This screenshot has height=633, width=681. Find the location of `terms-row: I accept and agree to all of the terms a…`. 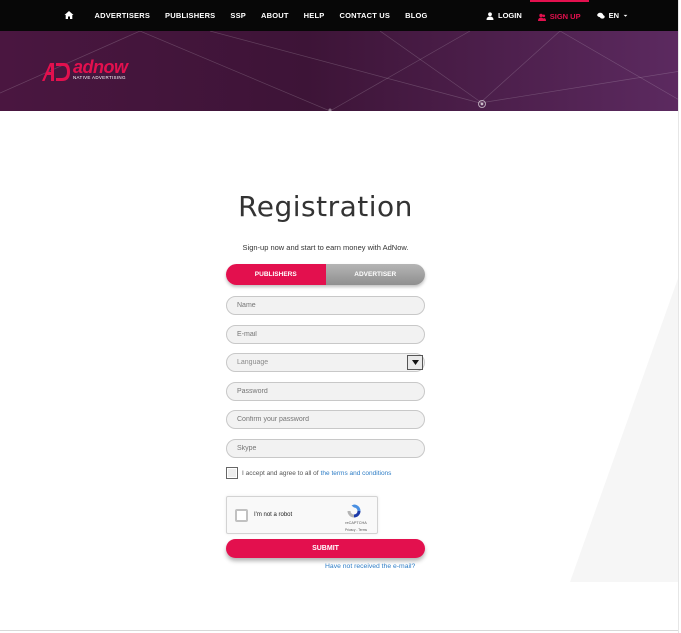

terms-row: I accept and agree to all of the terms a… is located at coordinates (308, 473).